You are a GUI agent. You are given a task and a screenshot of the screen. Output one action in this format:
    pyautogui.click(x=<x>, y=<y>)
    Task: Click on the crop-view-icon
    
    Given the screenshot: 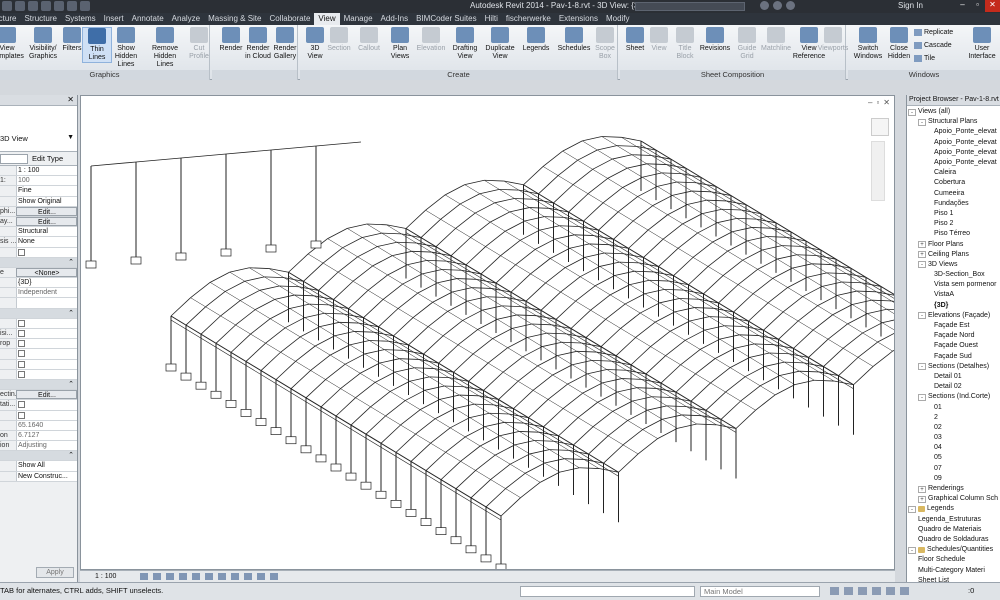 What is the action you would take?
    pyautogui.click(x=209, y=576)
    